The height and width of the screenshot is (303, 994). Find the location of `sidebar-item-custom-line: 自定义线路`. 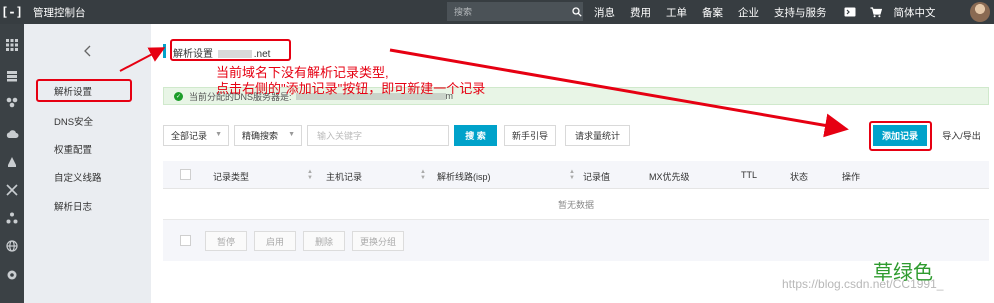

sidebar-item-custom-line: 自定义线路 is located at coordinates (78, 177).